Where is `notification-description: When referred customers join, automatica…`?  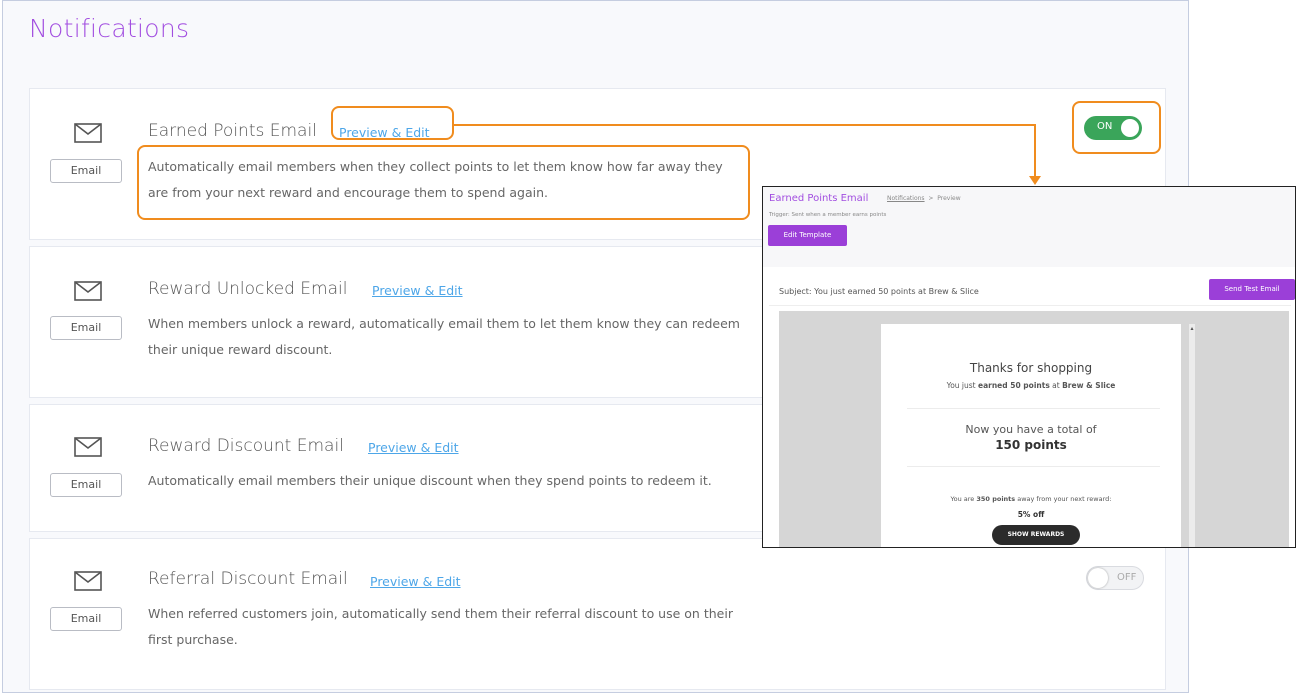 notification-description: When referred customers join, automatica… is located at coordinates (440, 626).